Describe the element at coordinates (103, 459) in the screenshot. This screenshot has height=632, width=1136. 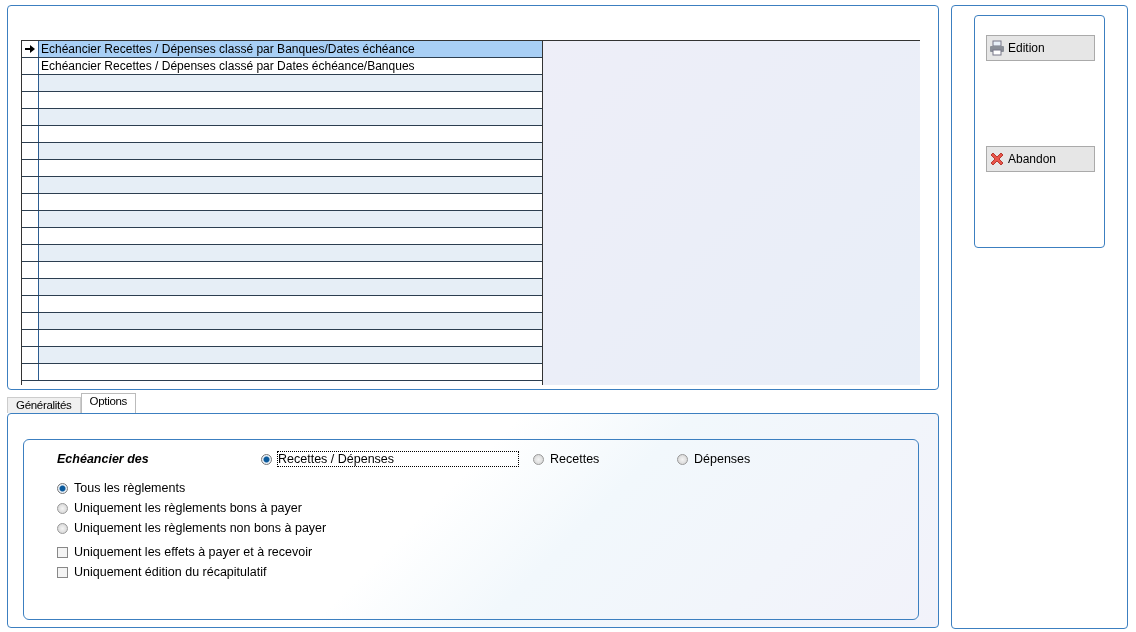
I see `group-label: Echéancier des` at that location.